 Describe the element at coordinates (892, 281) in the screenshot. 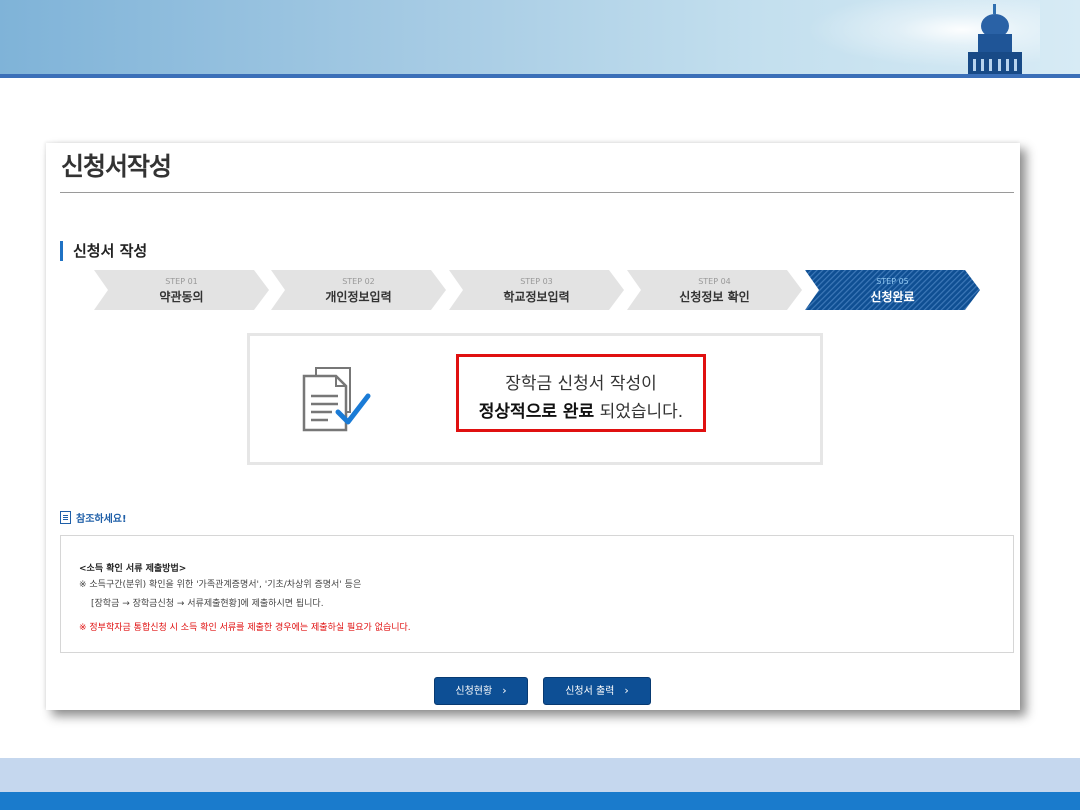

I see `step-5-number: STEP 05` at that location.